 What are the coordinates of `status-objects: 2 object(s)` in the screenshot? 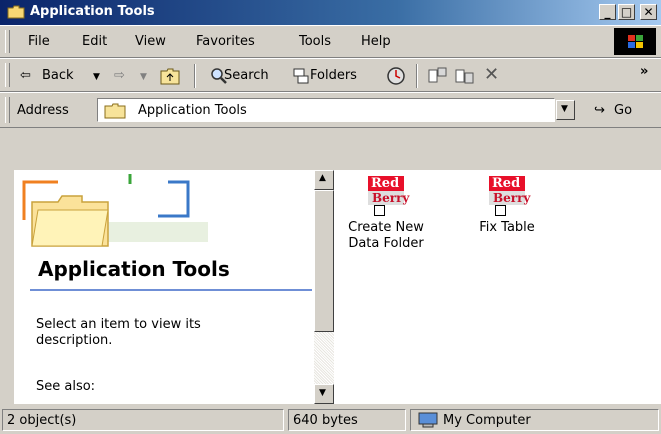 It's located at (42, 420).